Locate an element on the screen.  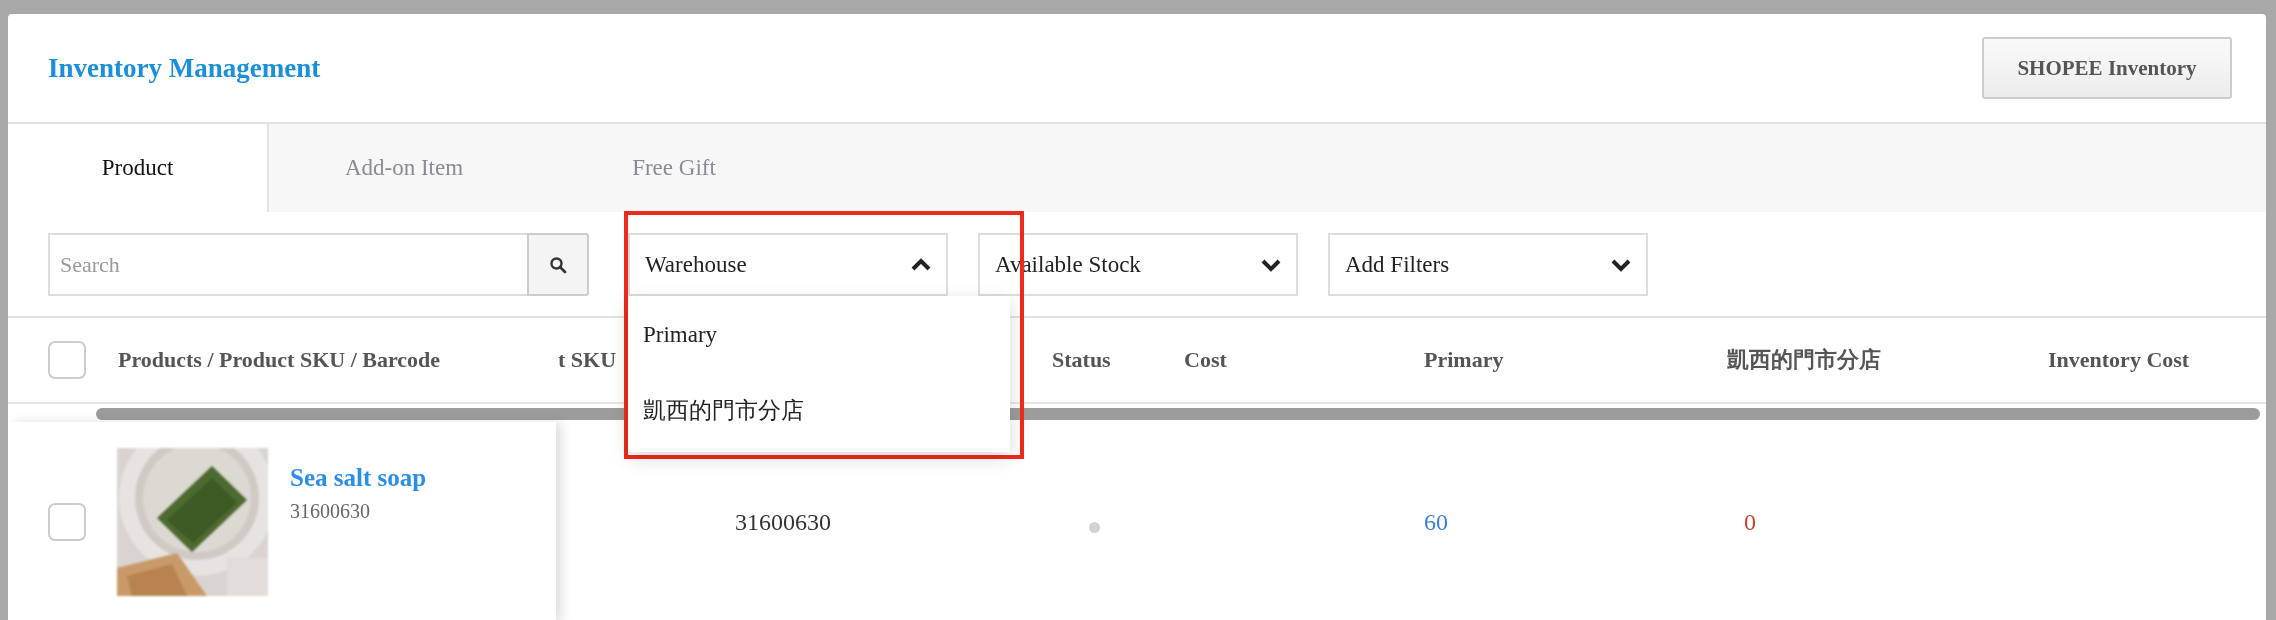
page-title: Inventory Management is located at coordinates (184, 68).